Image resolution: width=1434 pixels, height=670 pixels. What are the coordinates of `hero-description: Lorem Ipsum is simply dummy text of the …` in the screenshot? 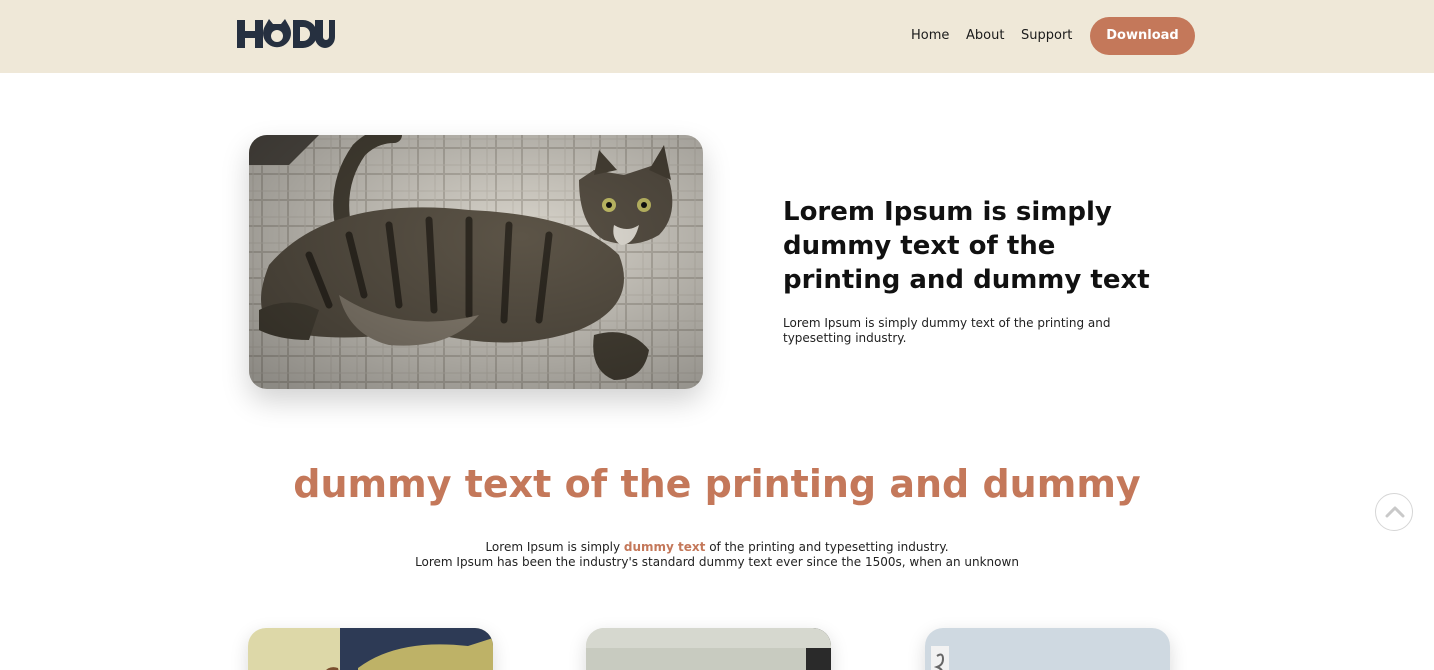 It's located at (947, 330).